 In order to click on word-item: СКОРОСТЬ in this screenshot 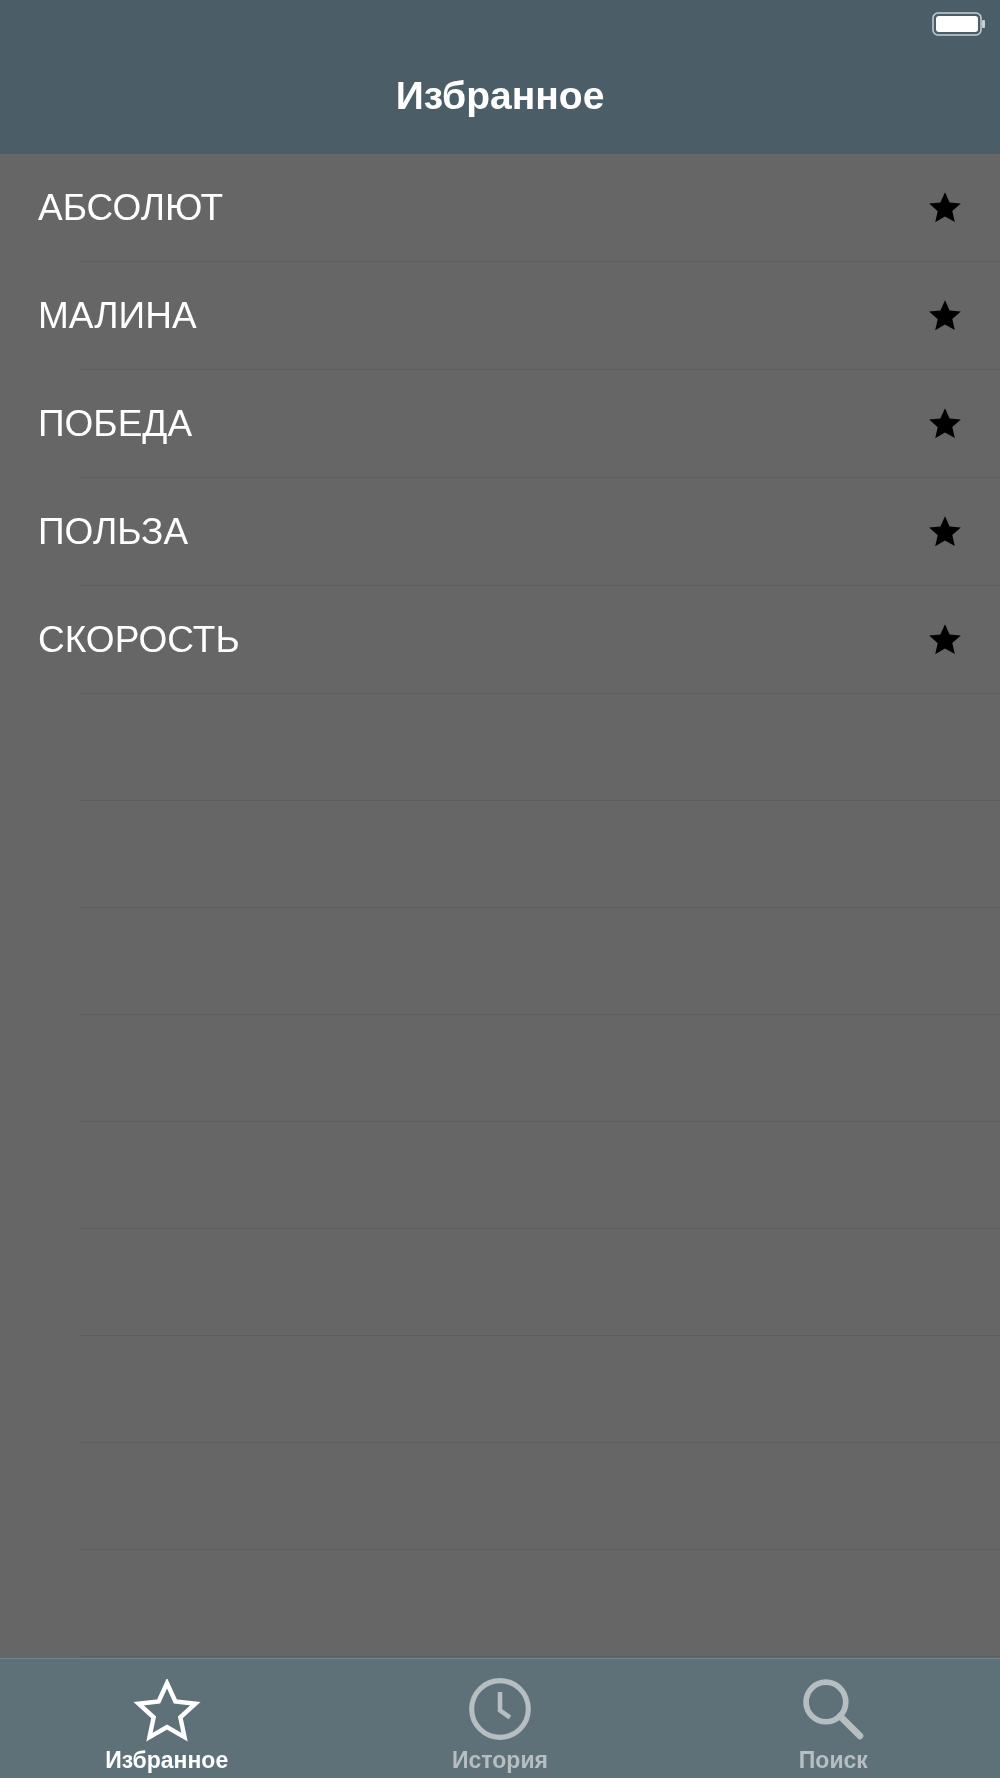, I will do `click(139, 639)`.